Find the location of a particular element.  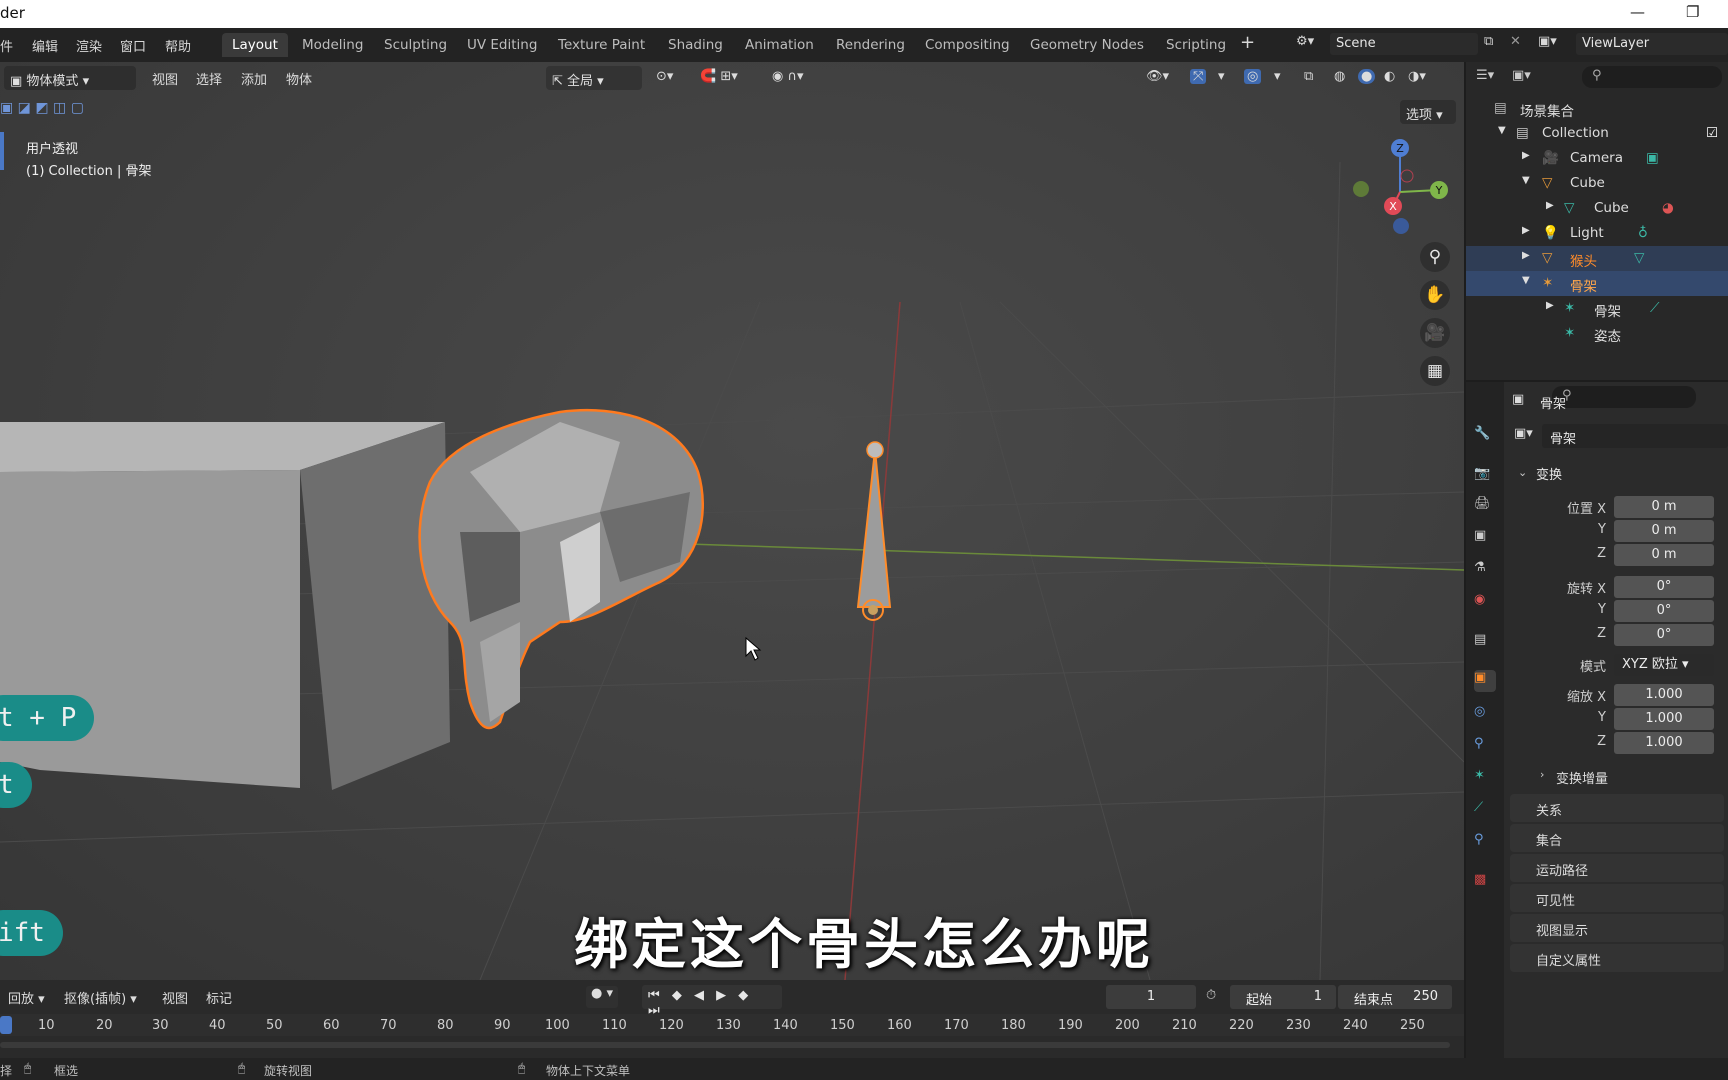

current-frame-field: 1 is located at coordinates (1151, 997).